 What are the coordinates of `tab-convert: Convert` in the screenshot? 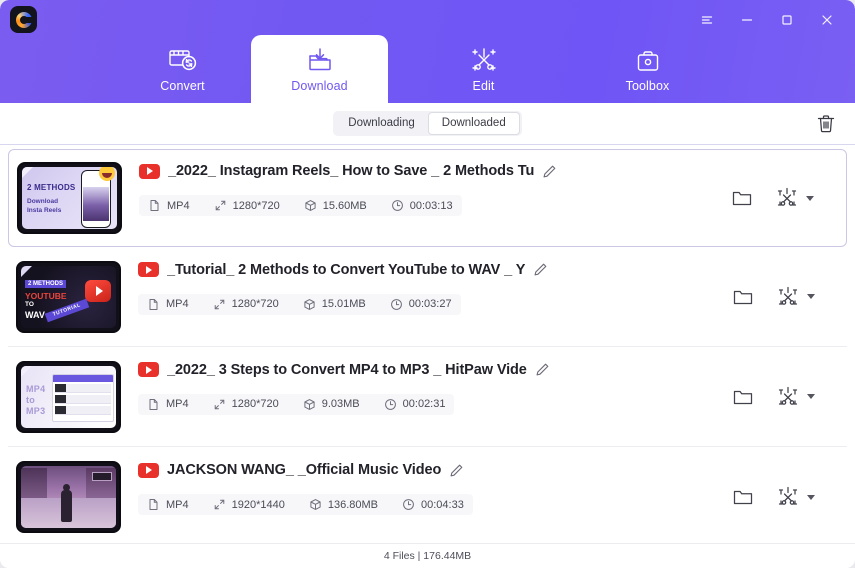 It's located at (182, 69).